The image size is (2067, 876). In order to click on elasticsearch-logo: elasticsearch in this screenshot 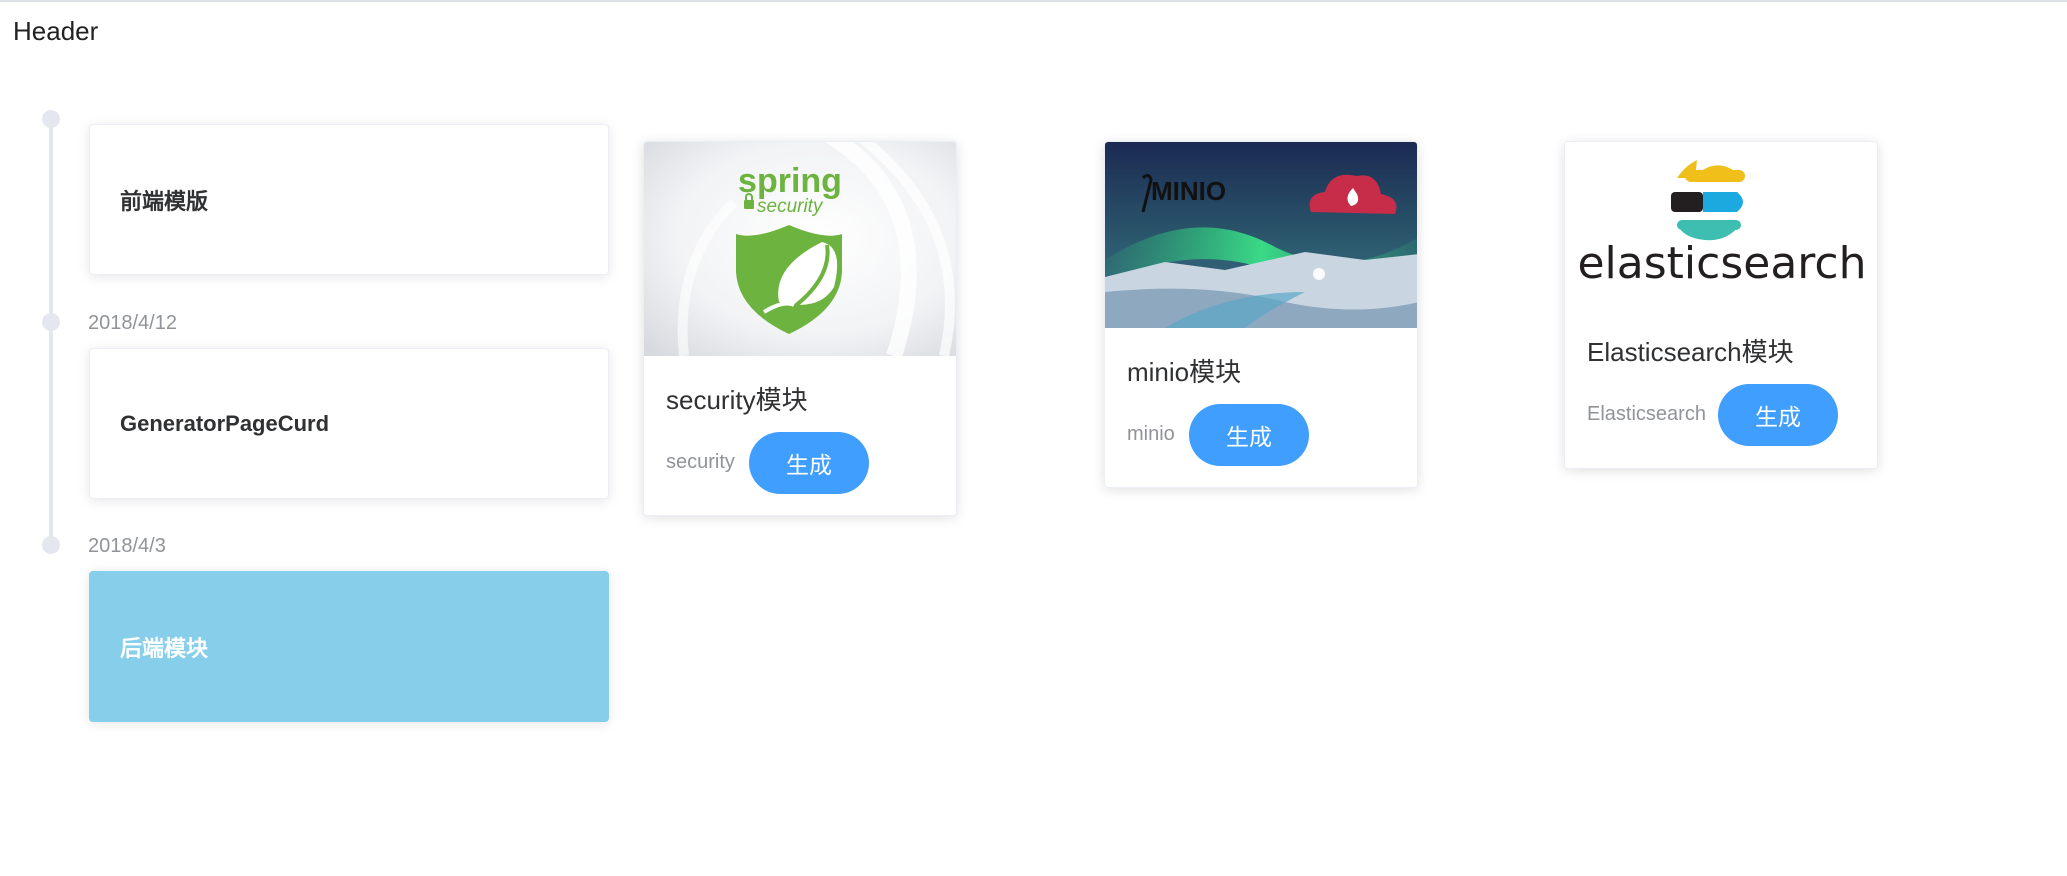, I will do `click(1721, 224)`.